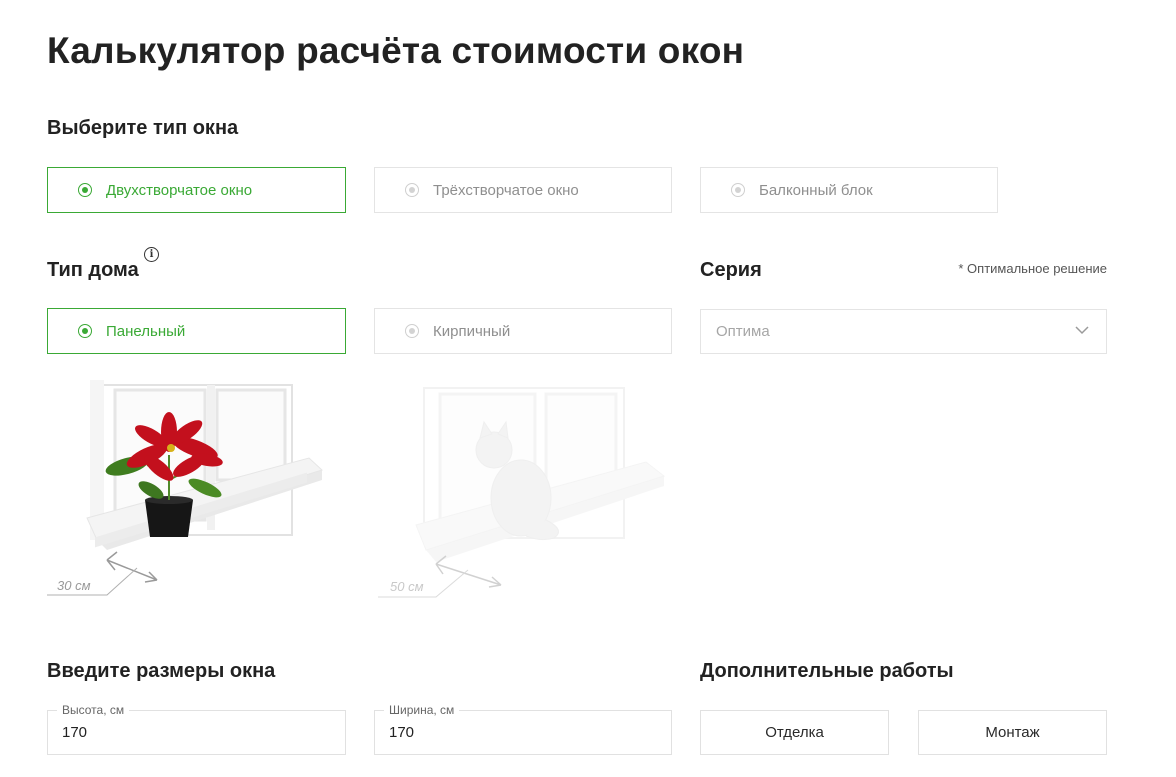 This screenshot has height=777, width=1176. What do you see at coordinates (407, 586) in the screenshot?
I see `sill-depth-label-brick: 50 см` at bounding box center [407, 586].